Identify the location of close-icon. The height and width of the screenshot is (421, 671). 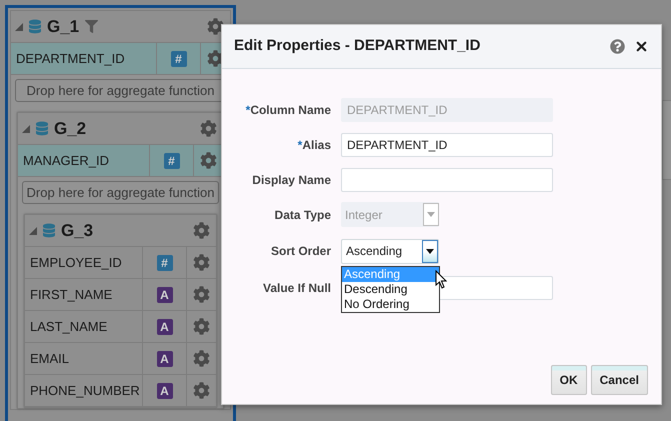
(641, 46).